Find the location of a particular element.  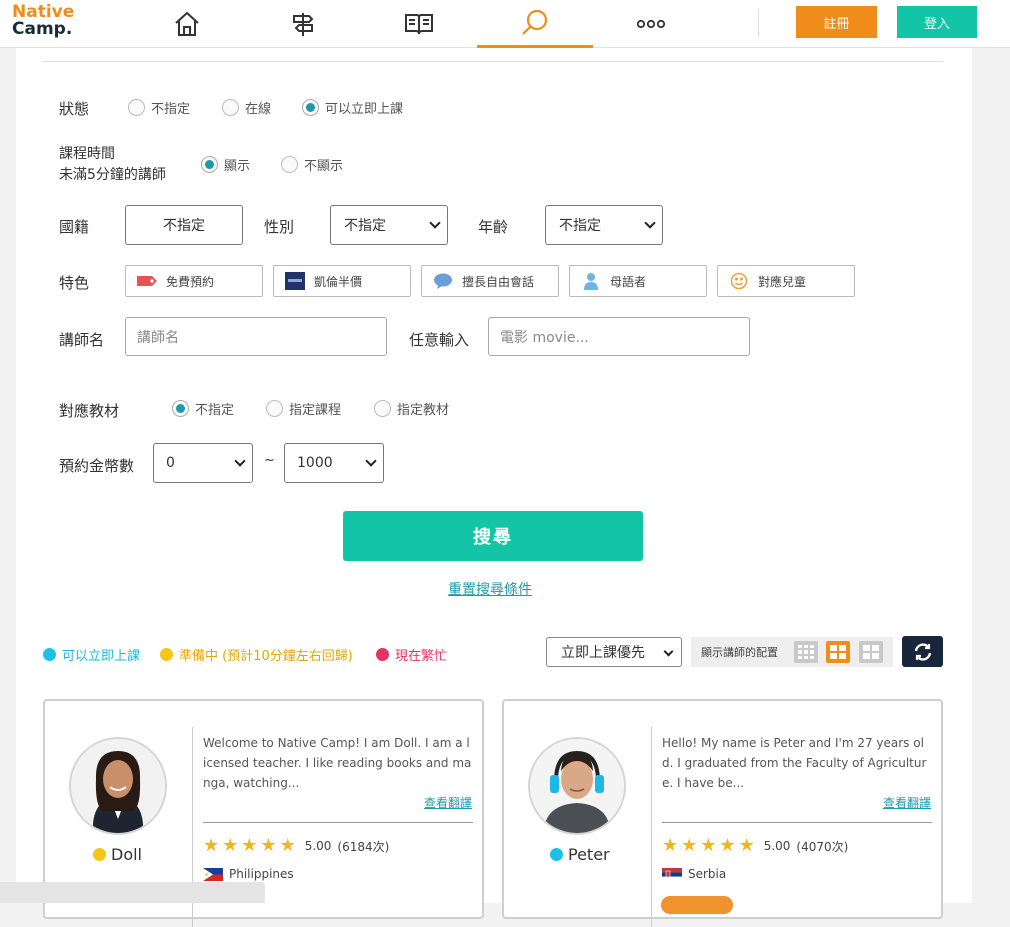

legend-label: 可以立即上課 is located at coordinates (101, 656).